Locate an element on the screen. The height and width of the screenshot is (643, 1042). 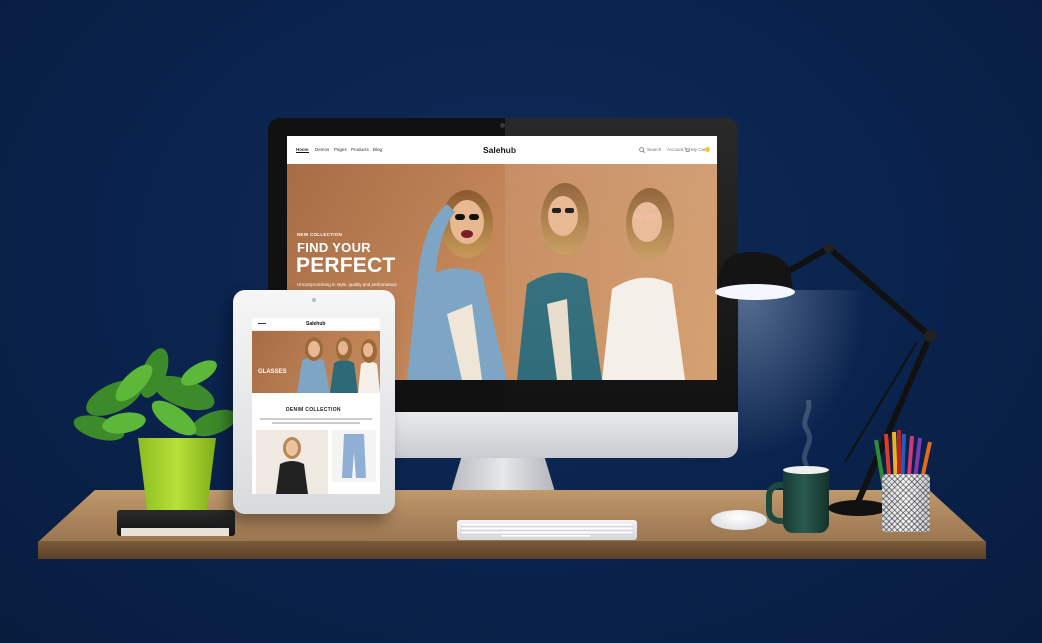
tablet-camera-icon is located at coordinates (314, 300).